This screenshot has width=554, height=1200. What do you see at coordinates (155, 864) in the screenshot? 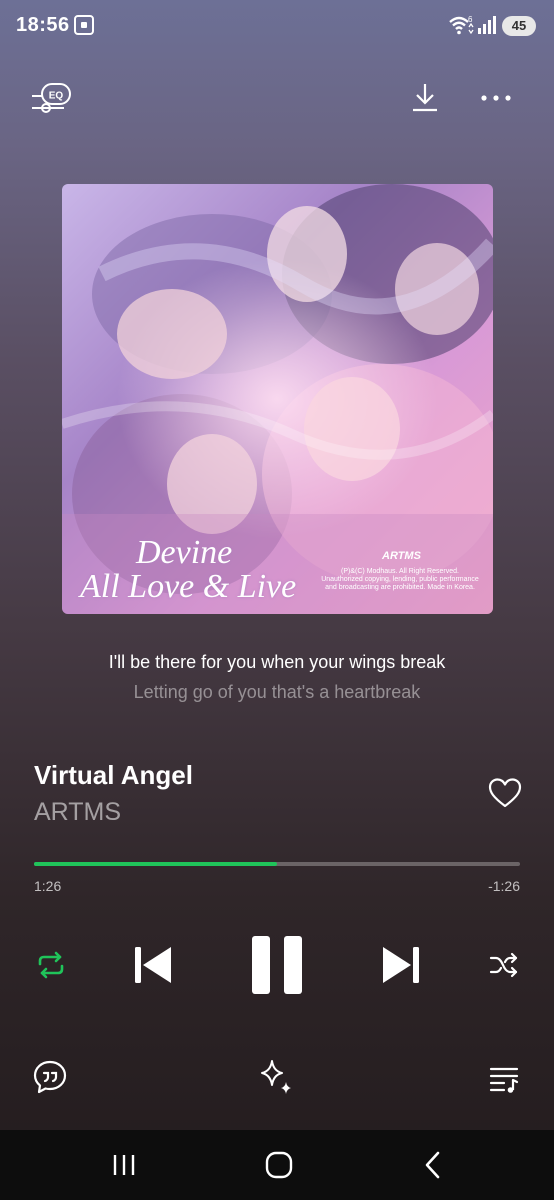
I see `progress-fill` at bounding box center [155, 864].